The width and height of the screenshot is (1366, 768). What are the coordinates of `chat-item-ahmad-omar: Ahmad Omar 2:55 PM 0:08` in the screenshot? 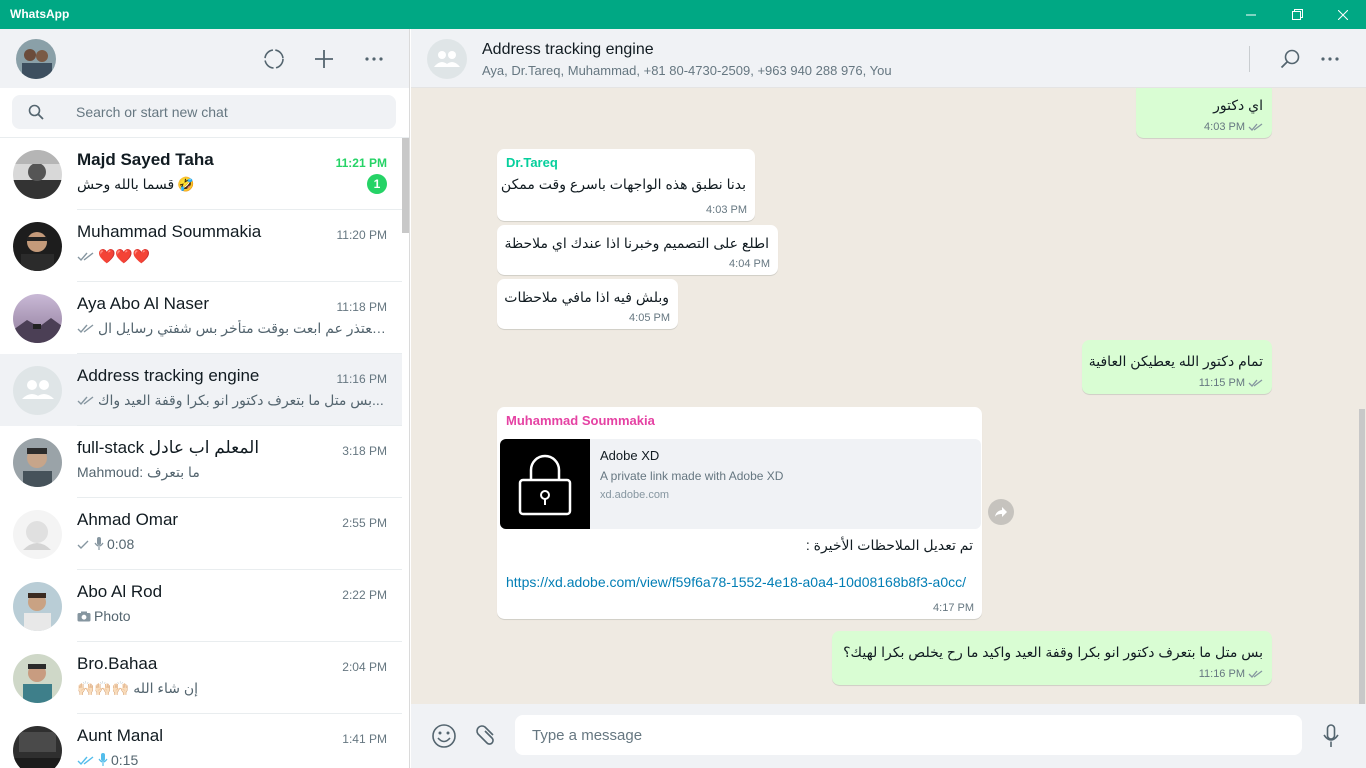 It's located at (201, 534).